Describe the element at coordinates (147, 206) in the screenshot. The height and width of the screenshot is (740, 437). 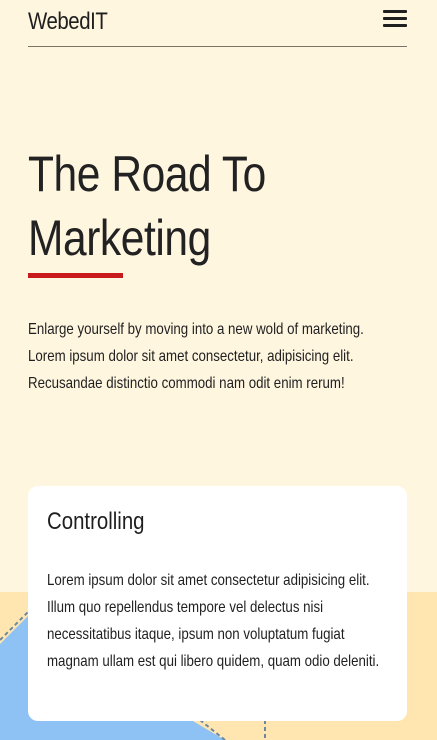
I see `hero-title: The Road To Marketing` at that location.